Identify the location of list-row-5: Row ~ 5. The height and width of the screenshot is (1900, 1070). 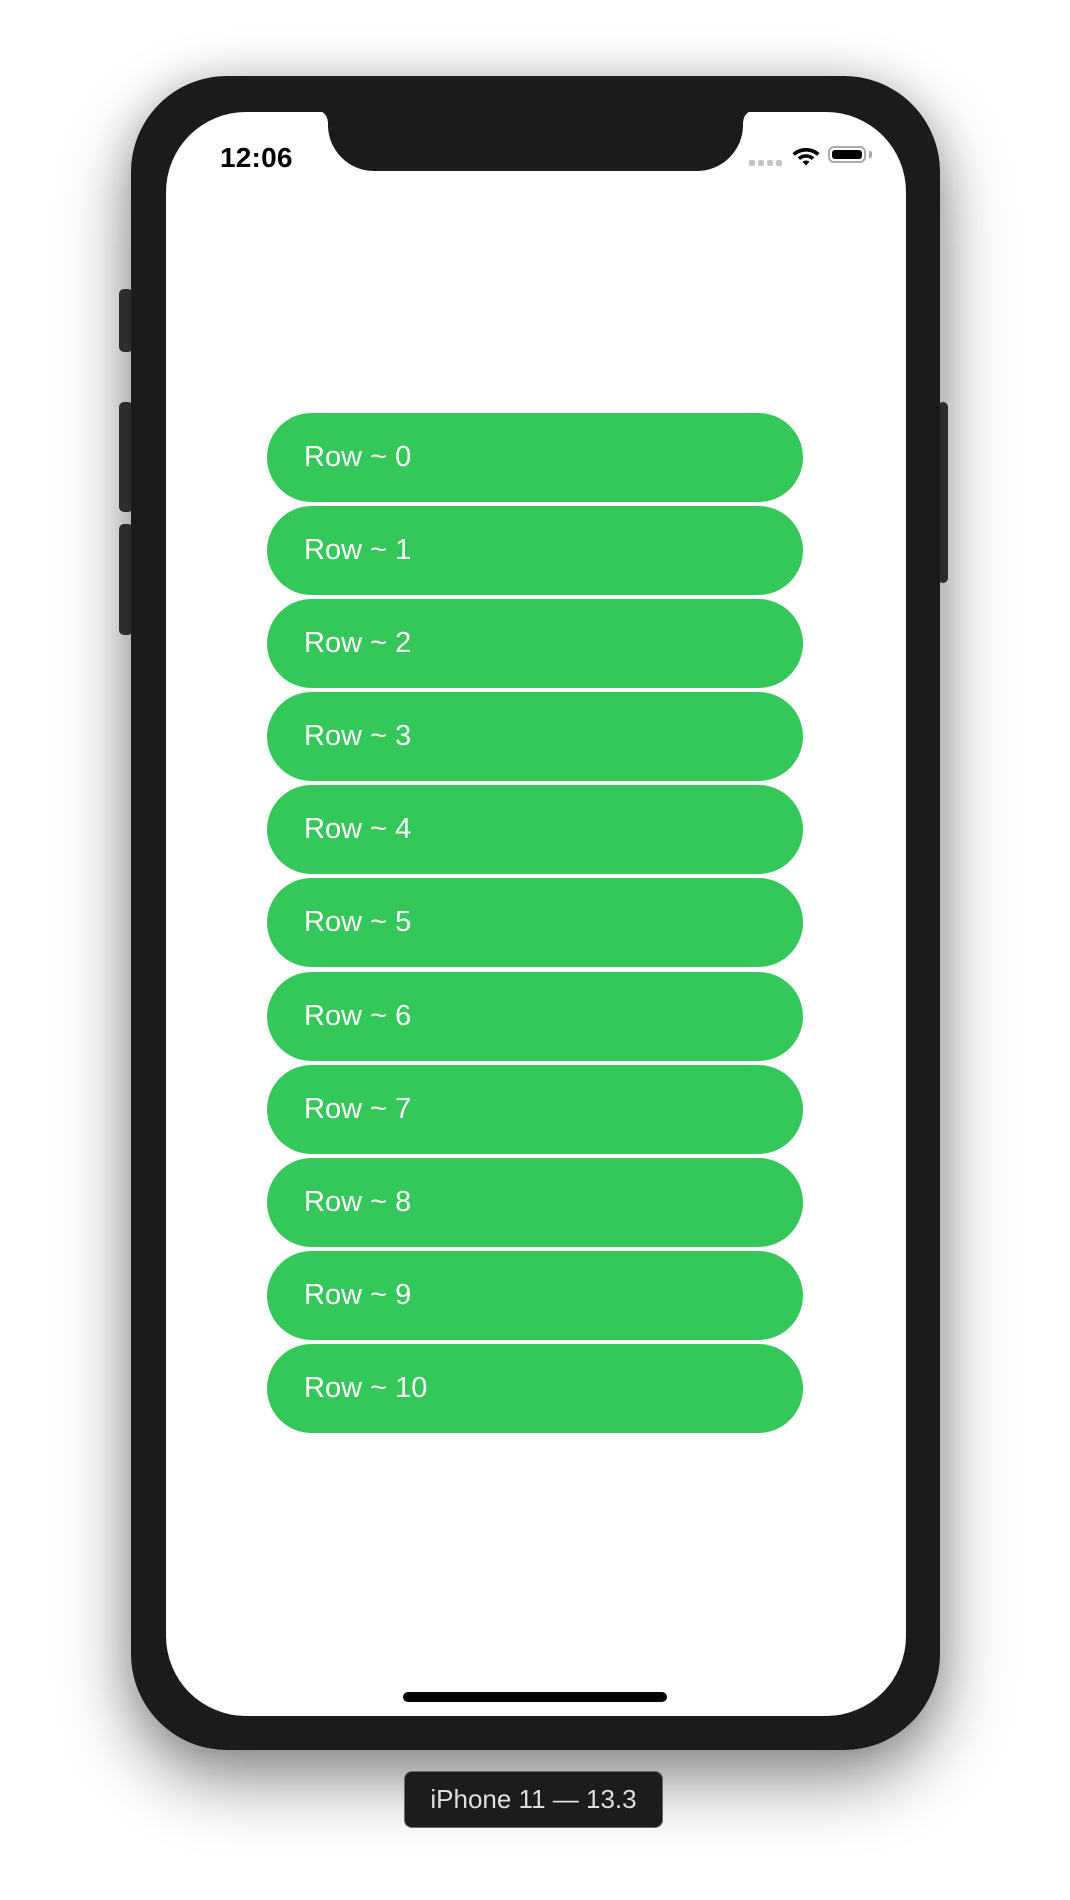
(535, 923).